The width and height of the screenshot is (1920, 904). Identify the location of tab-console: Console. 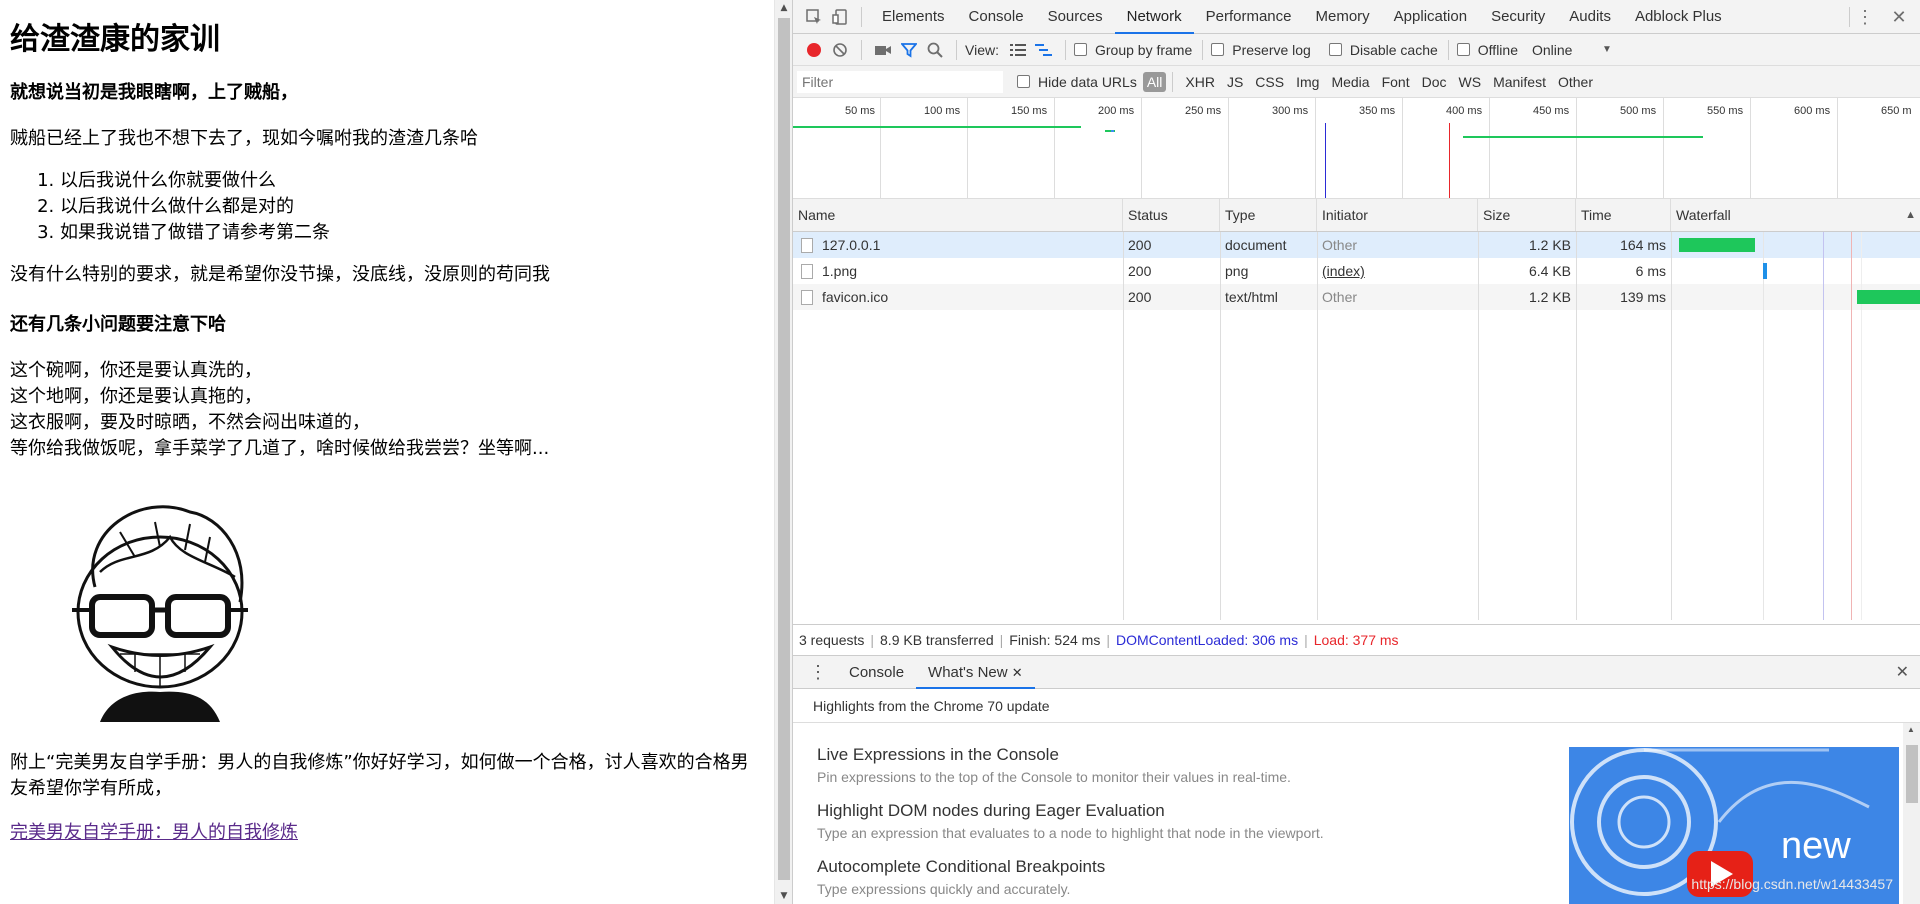
(996, 17).